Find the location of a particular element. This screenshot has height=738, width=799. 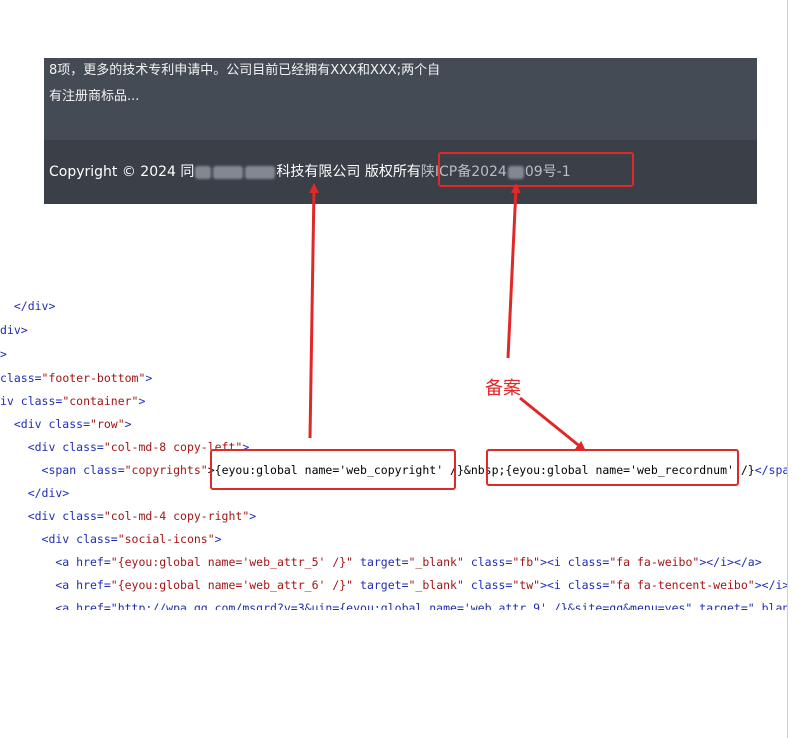

arrow-to-record-code is located at coordinates (552, 424).